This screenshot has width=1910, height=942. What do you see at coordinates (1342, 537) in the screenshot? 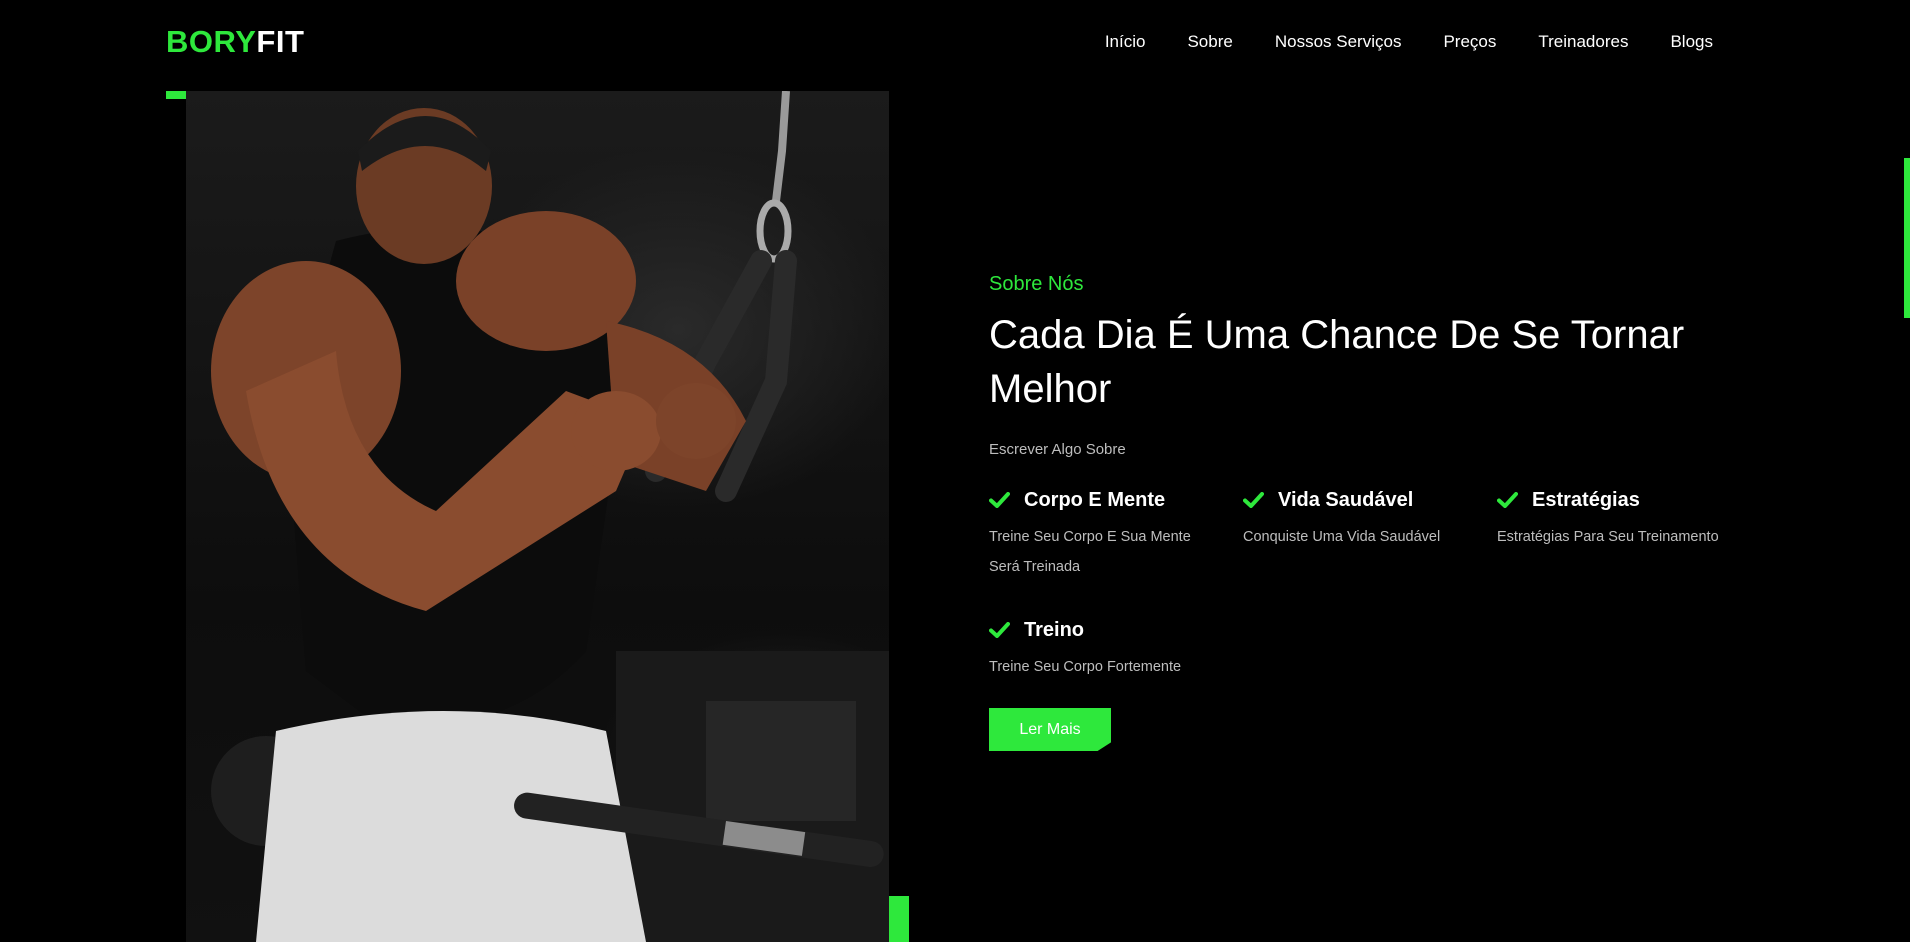
I see `feature-description: Conquiste Uma Vida Saudável` at bounding box center [1342, 537].